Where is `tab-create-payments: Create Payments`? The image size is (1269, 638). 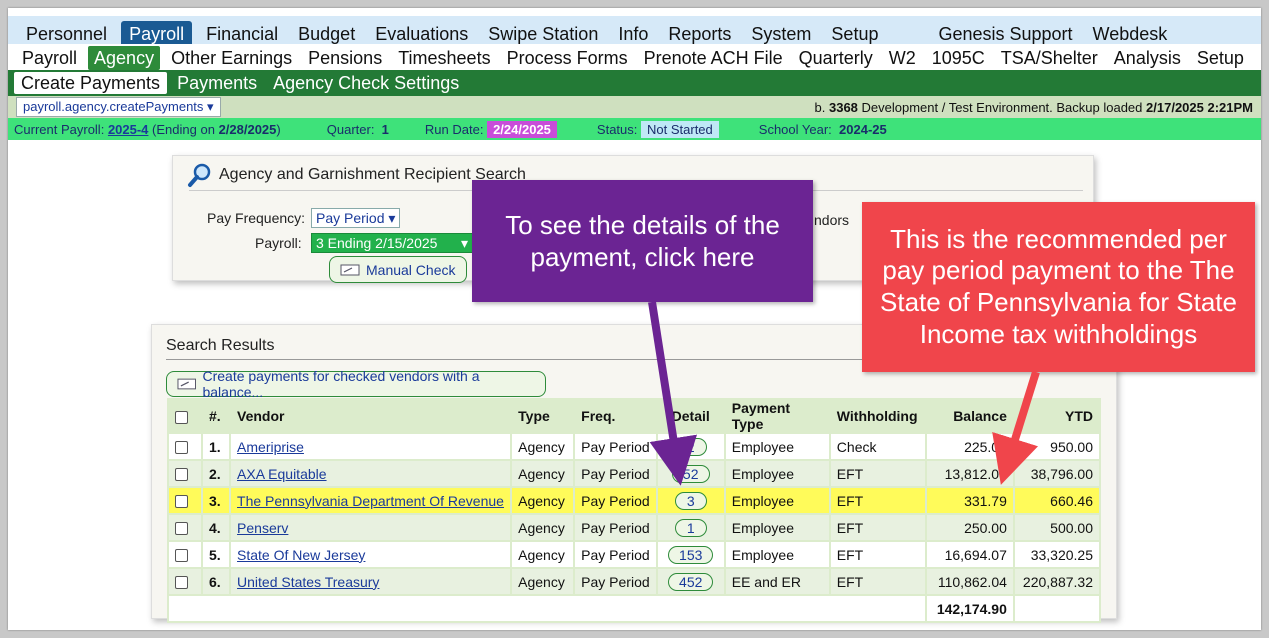
tab-create-payments: Create Payments is located at coordinates (91, 83).